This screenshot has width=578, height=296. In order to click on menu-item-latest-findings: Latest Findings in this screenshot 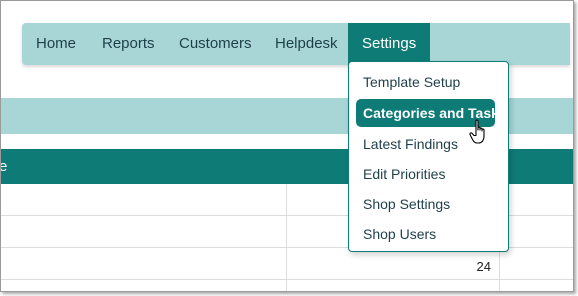, I will do `click(410, 144)`.